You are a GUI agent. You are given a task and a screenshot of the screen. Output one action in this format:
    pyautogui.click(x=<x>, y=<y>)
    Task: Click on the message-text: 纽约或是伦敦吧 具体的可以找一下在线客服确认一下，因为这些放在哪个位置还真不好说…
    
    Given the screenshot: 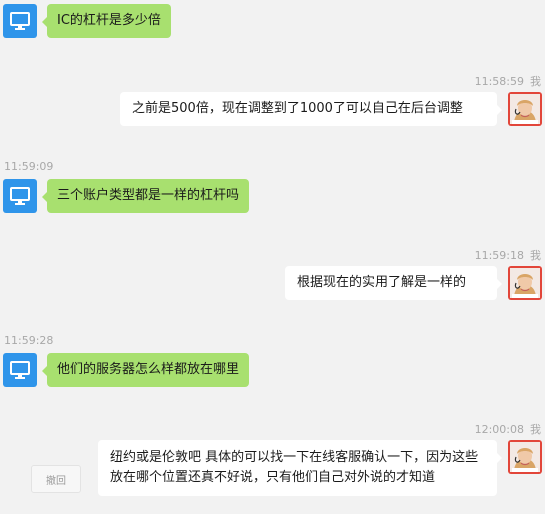 What is the action you would take?
    pyautogui.click(x=294, y=467)
    